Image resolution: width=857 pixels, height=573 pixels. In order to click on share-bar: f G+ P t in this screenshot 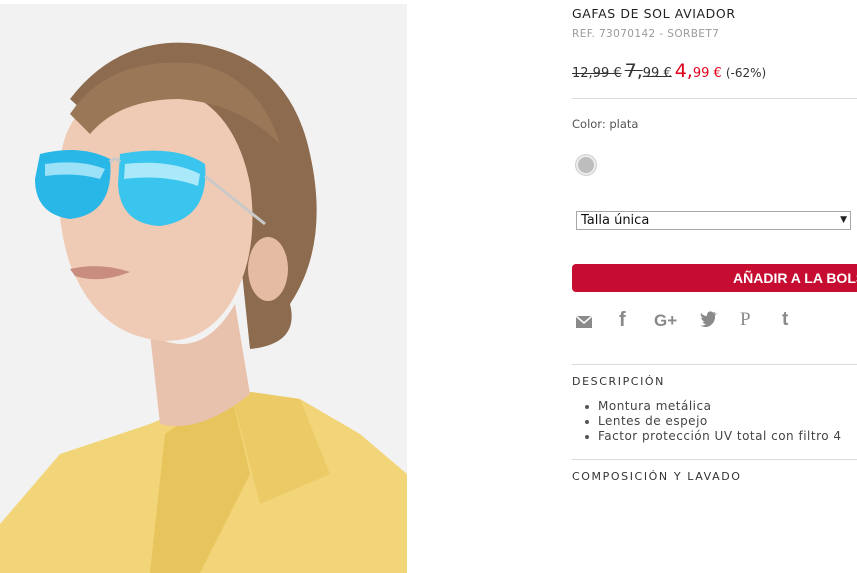, I will do `click(714, 322)`.